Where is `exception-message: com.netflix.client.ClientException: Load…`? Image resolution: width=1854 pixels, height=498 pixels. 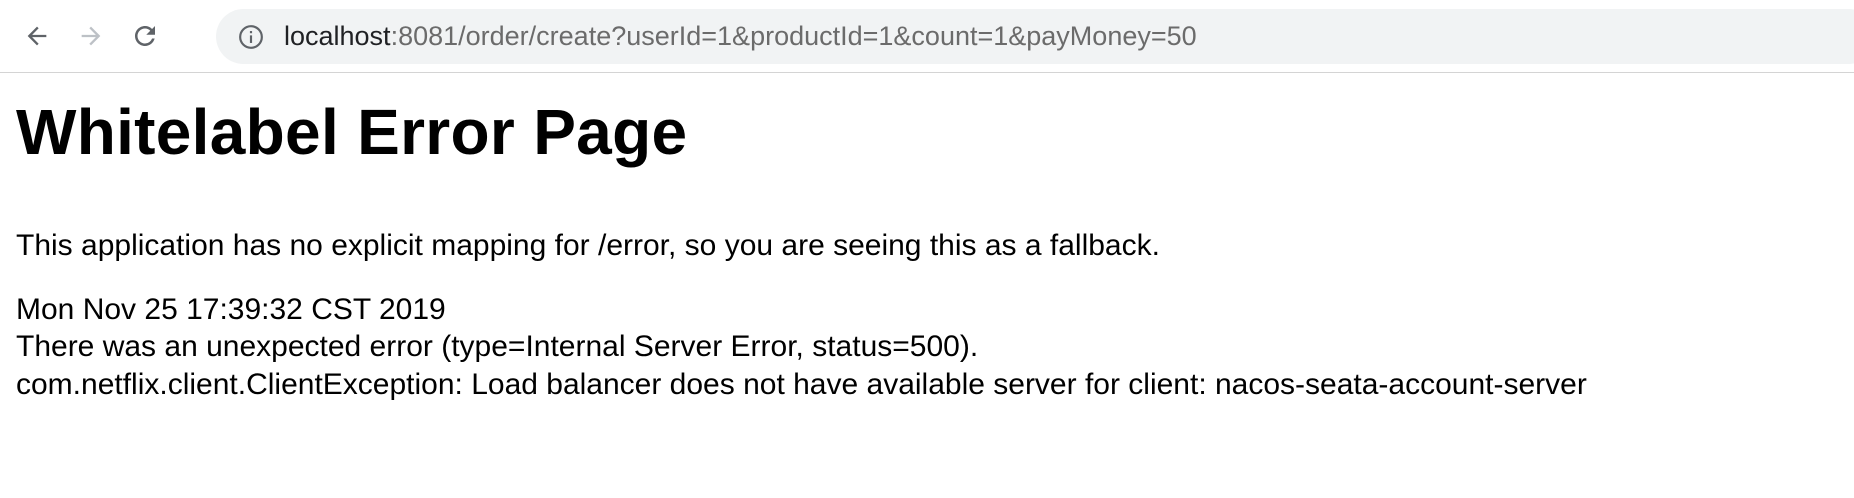 exception-message: com.netflix.client.ClientException: Load… is located at coordinates (801, 384).